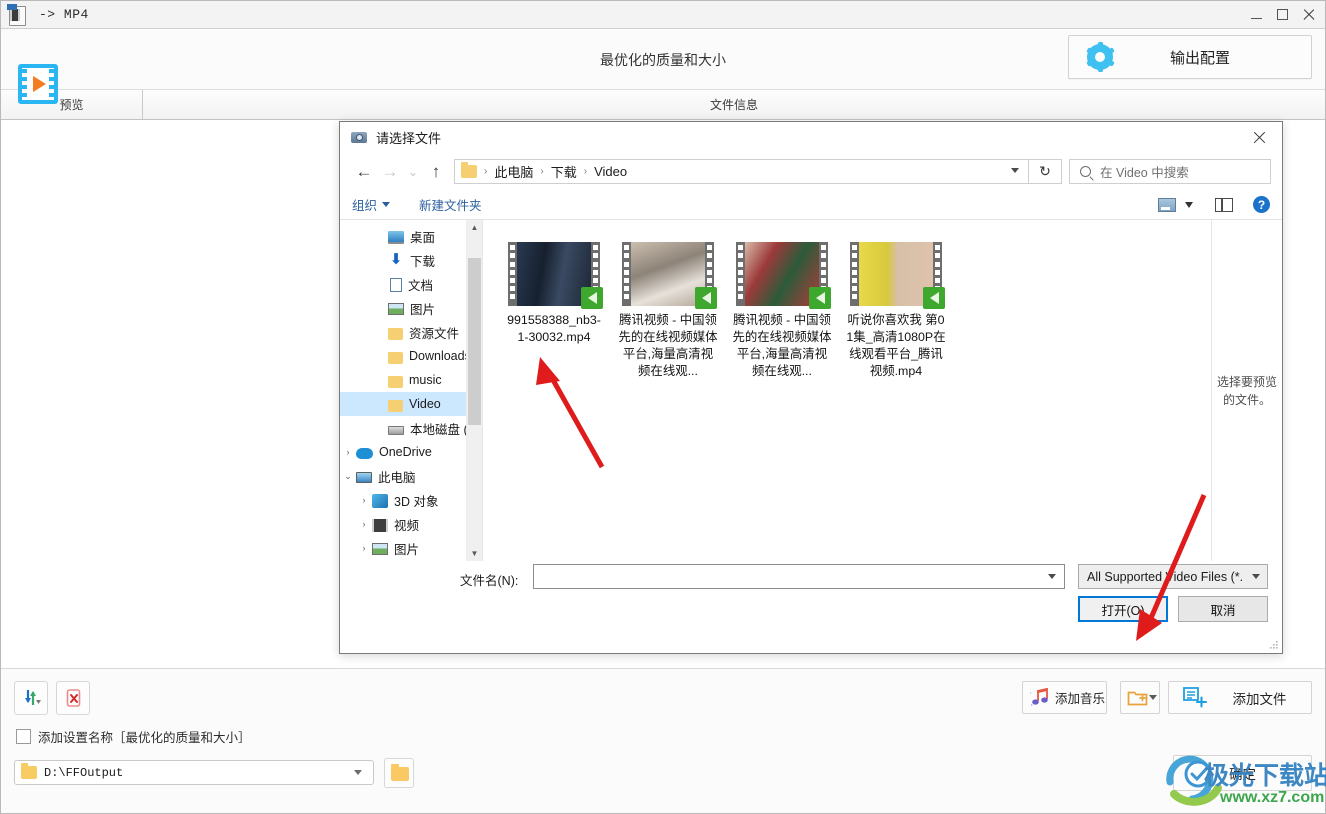 The height and width of the screenshot is (814, 1326). What do you see at coordinates (409, 138) in the screenshot?
I see `dialog-title: 请选择文件` at bounding box center [409, 138].